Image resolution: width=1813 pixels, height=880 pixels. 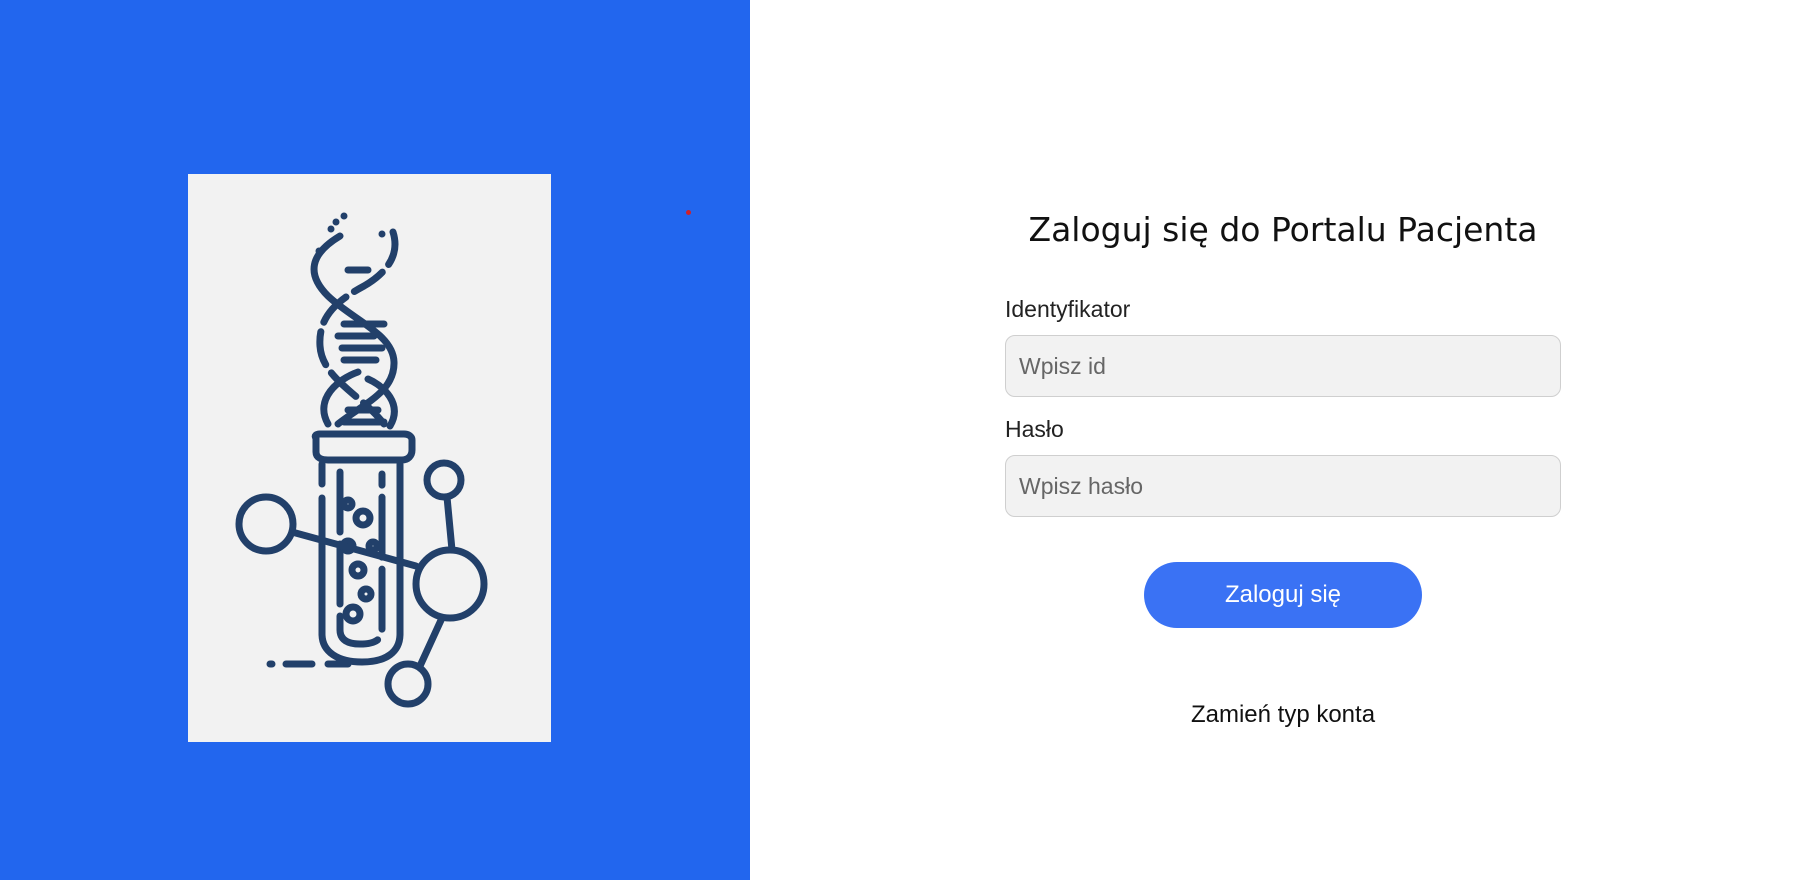 What do you see at coordinates (688, 212) in the screenshot?
I see `red-dot-marker` at bounding box center [688, 212].